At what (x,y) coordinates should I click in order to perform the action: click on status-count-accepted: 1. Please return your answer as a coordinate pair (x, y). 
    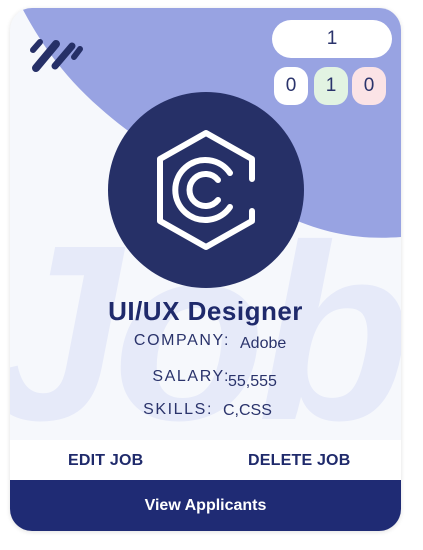
    Looking at the image, I should click on (331, 86).